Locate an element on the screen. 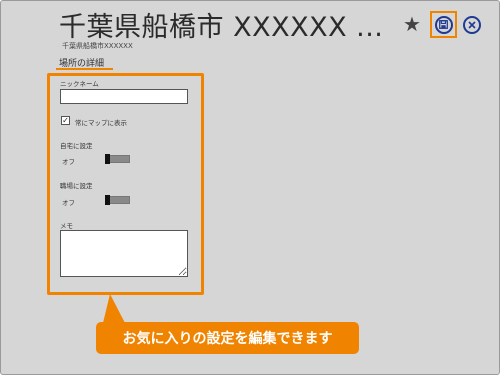 This screenshot has height=375, width=500. section-underline is located at coordinates (84, 69).